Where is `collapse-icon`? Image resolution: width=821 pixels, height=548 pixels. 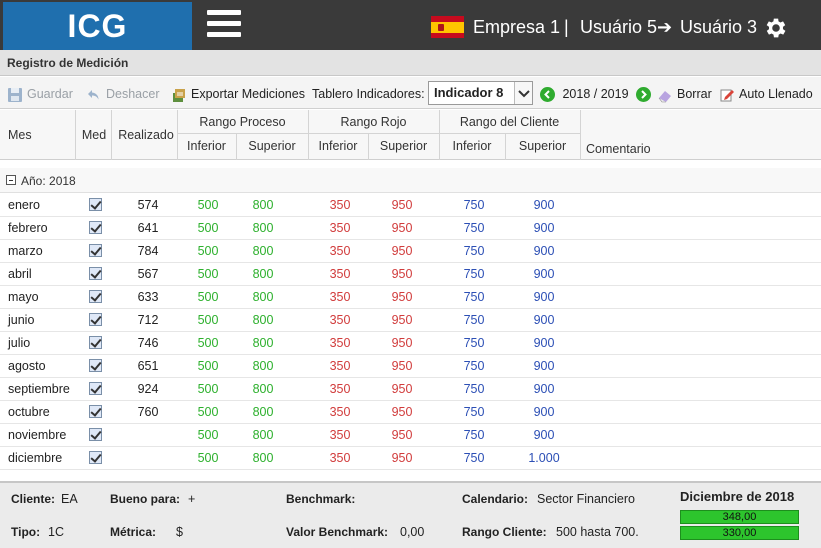 collapse-icon is located at coordinates (11, 180).